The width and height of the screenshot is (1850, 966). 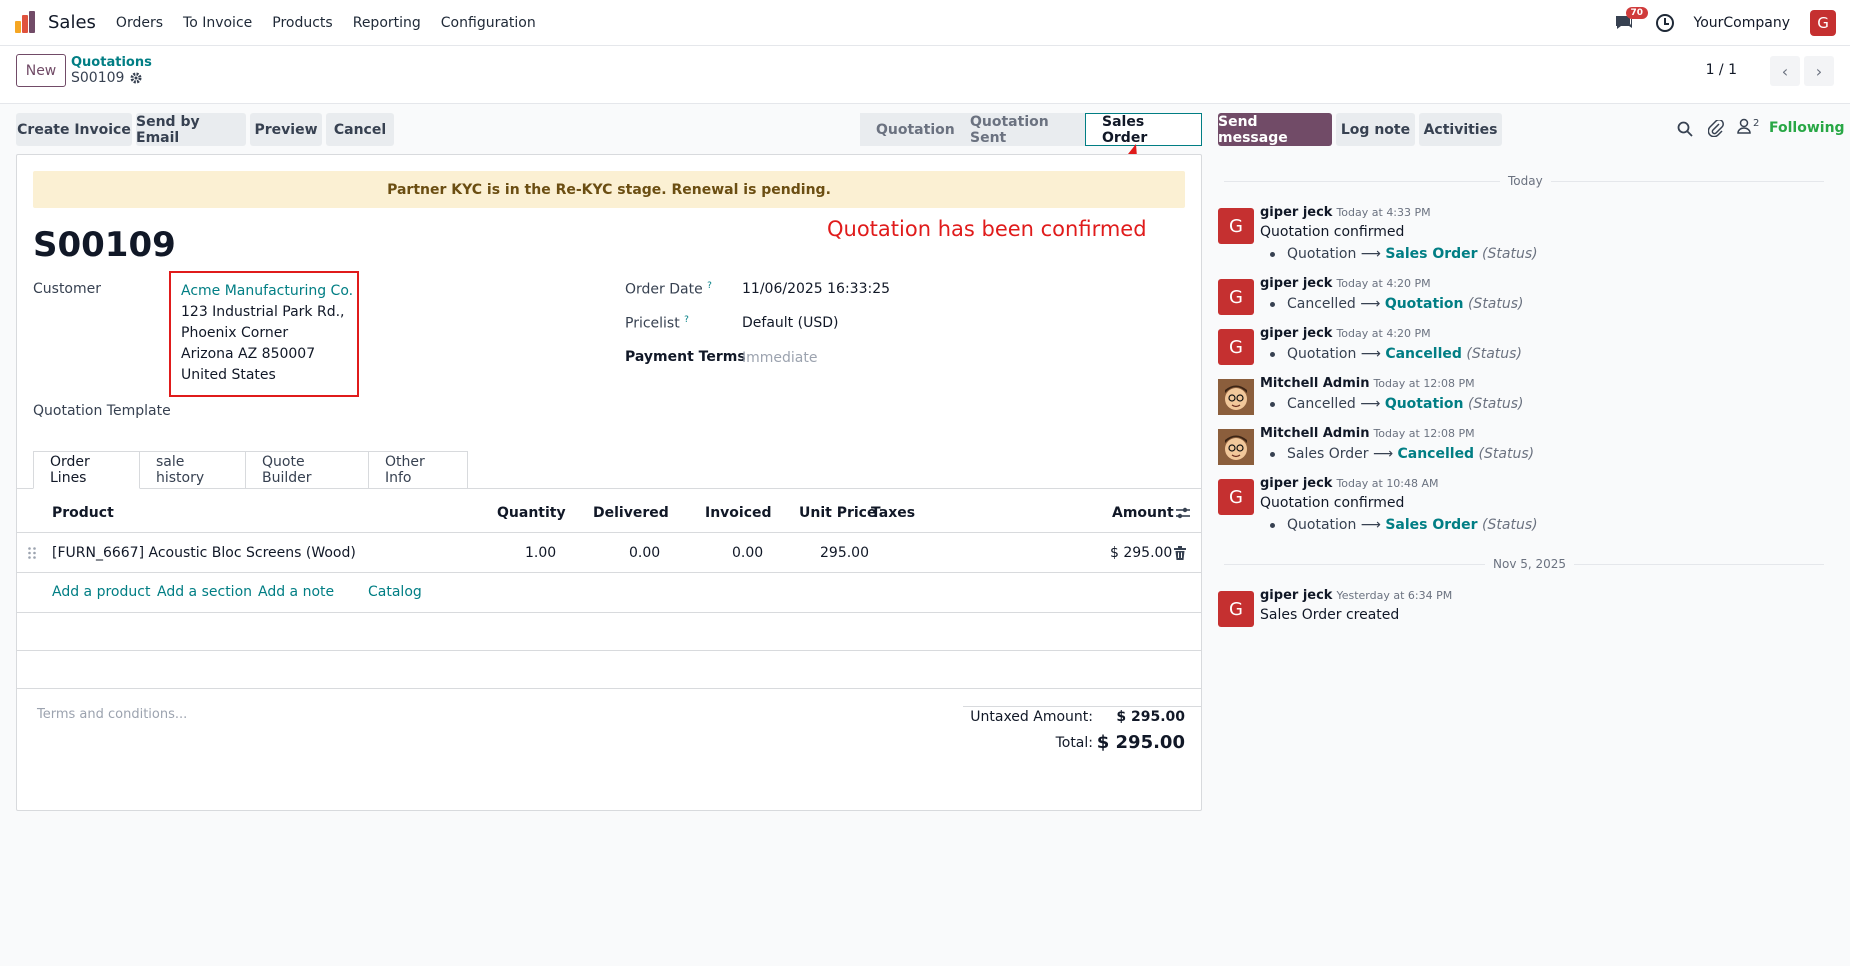 I want to click on gear-icon, so click(x=136, y=78).